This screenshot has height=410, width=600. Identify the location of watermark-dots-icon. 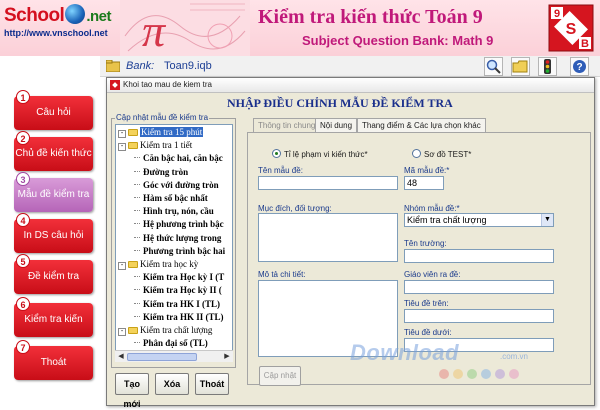
(479, 374).